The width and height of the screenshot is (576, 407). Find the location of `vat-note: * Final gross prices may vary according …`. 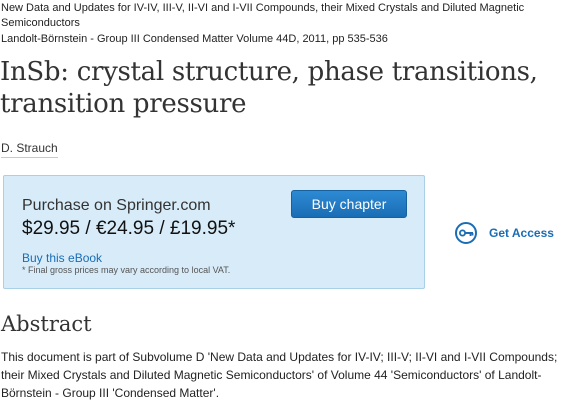

vat-note: * Final gross prices may vary according … is located at coordinates (126, 270).